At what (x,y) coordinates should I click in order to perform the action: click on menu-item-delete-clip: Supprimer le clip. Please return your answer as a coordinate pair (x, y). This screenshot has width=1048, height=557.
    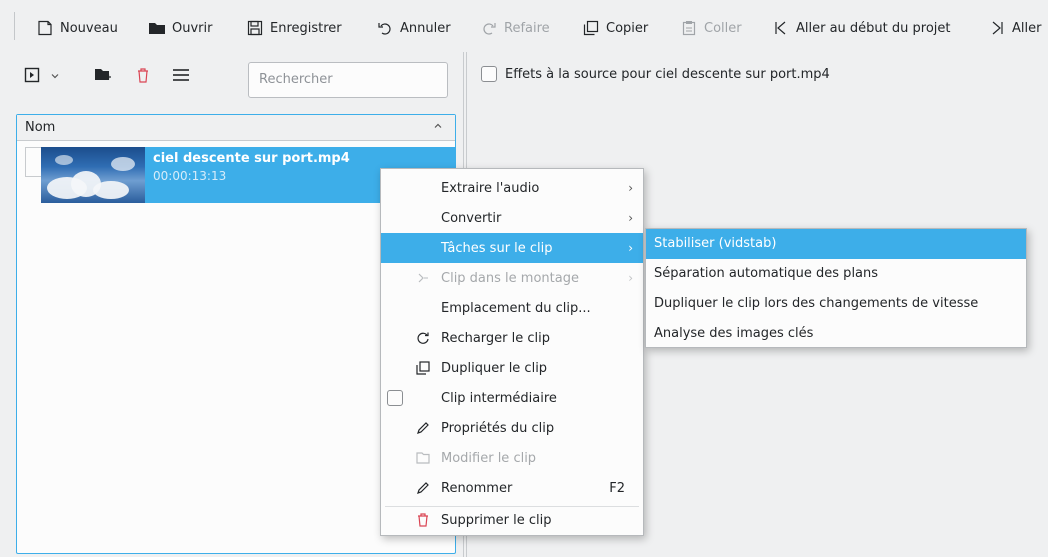
    Looking at the image, I should click on (512, 520).